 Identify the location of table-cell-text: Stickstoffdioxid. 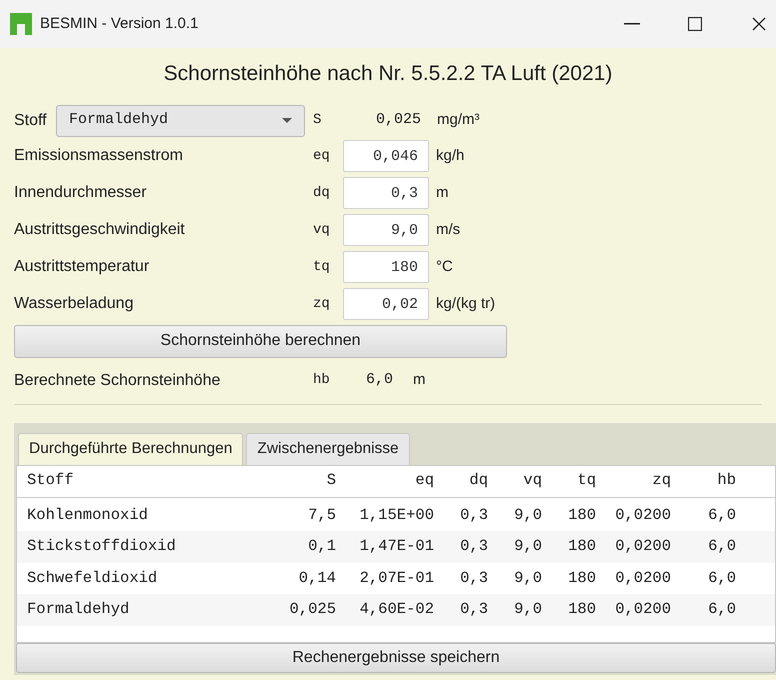
(102, 547).